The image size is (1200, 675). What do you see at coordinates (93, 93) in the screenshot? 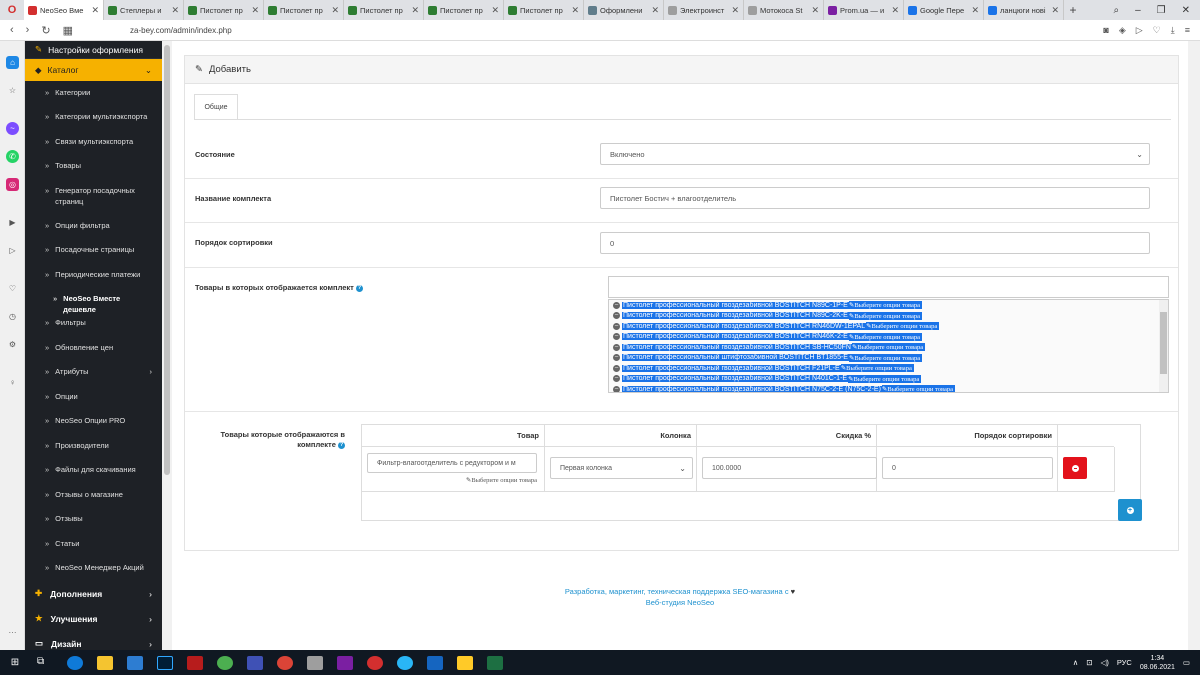
I see `sidebar-subitem: » Категории` at bounding box center [93, 93].